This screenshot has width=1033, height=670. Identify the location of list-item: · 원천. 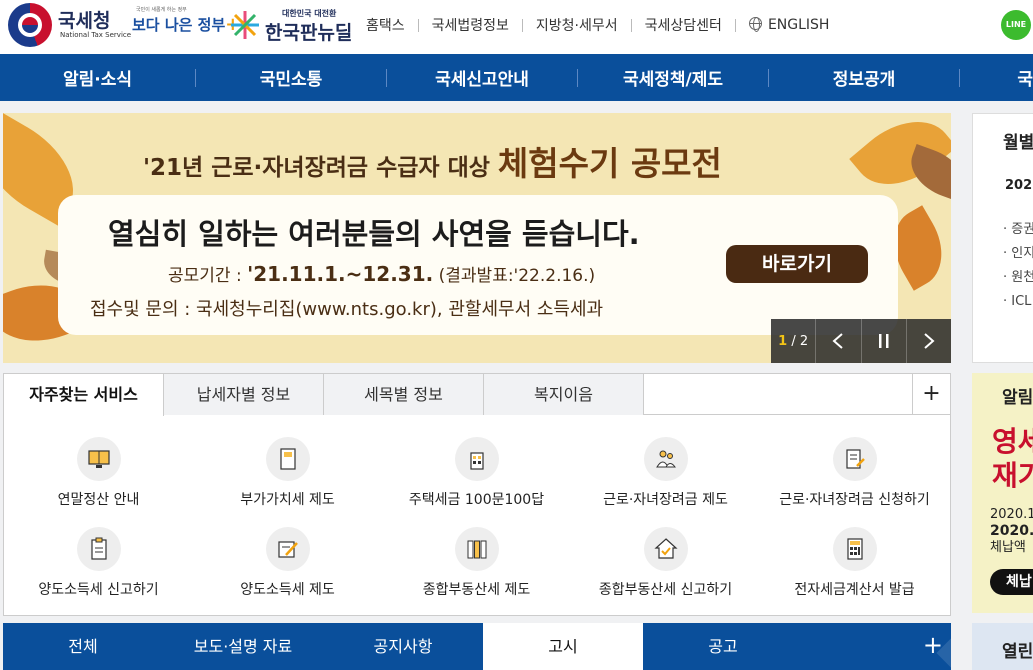
(1018, 278).